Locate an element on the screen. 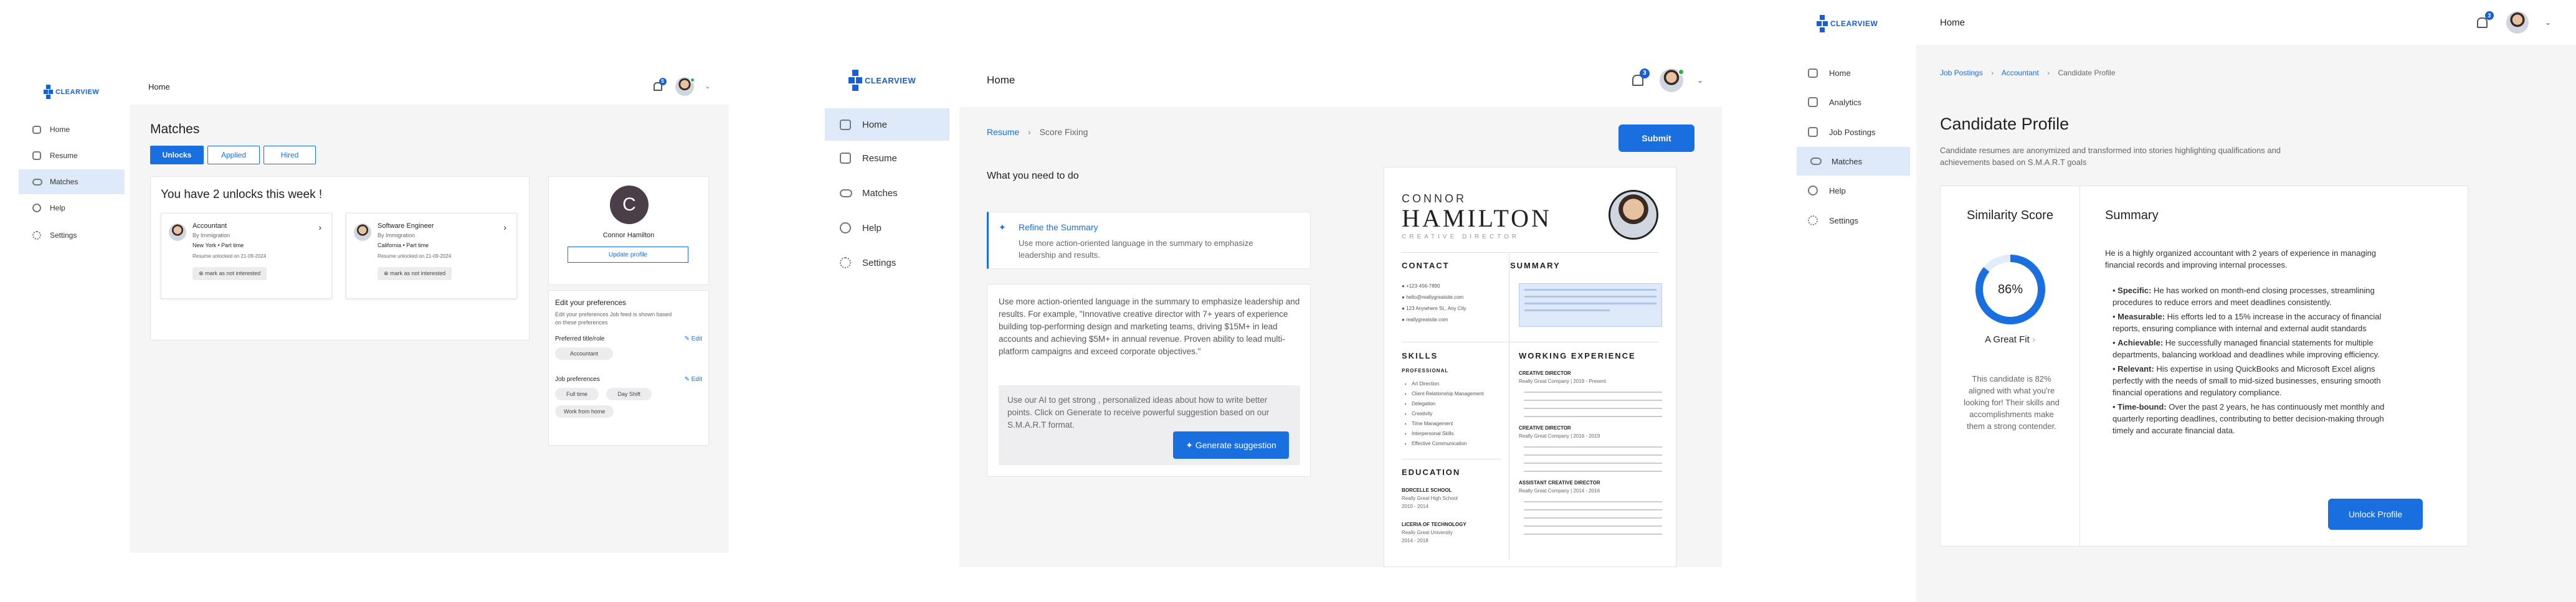 Image resolution: width=2576 pixels, height=602 pixels. breadcrumb-current: Candidate Profile is located at coordinates (2087, 72).